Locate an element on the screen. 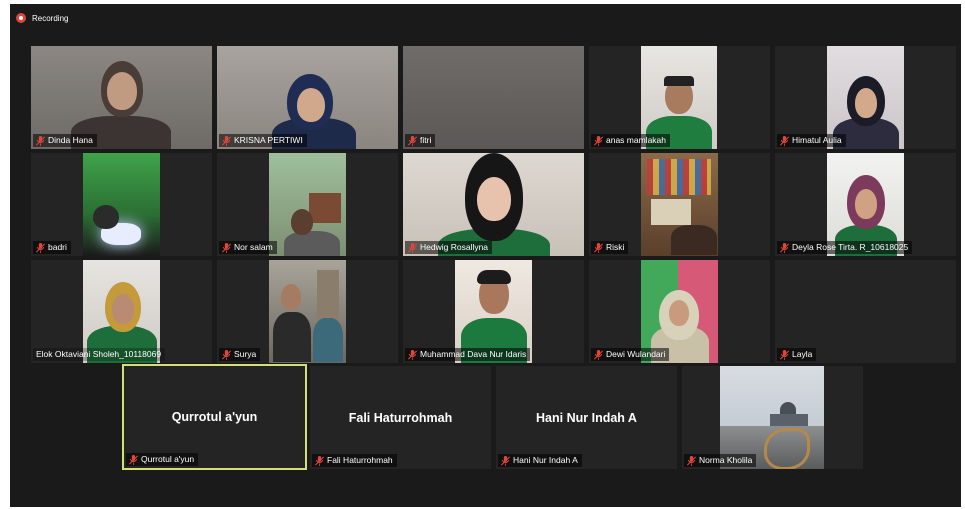  participant-name: fitri is located at coordinates (420, 140).